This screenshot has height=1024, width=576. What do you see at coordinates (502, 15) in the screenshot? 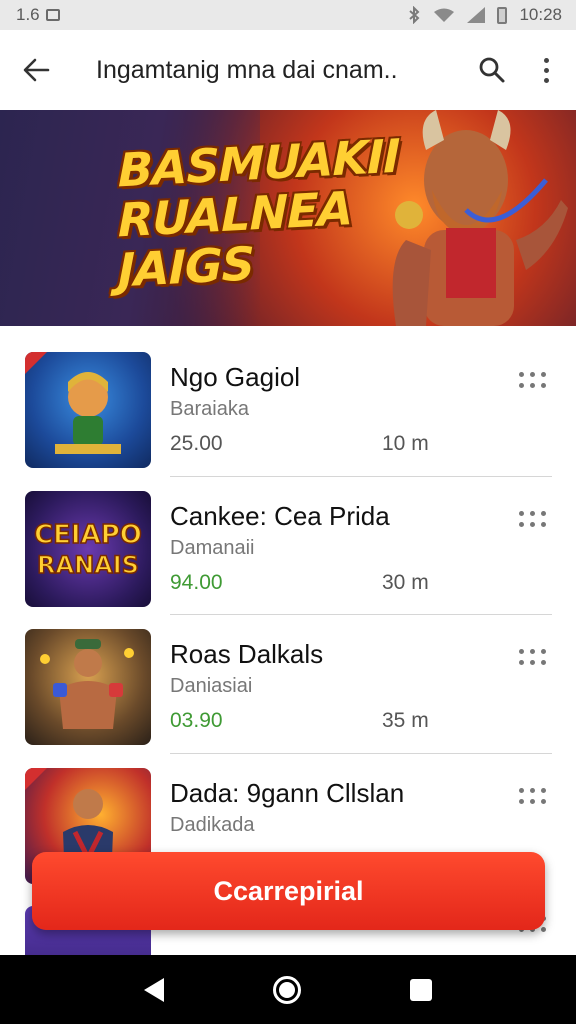
I see `battery-icon` at bounding box center [502, 15].